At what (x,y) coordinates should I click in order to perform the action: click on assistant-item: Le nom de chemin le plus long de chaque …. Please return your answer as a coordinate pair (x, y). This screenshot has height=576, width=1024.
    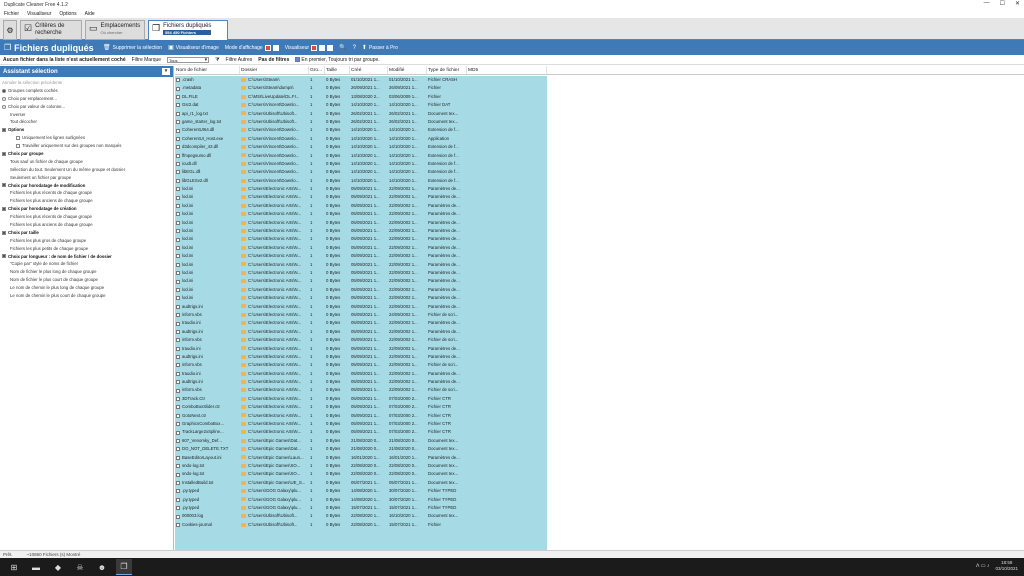
    Looking at the image, I should click on (86, 288).